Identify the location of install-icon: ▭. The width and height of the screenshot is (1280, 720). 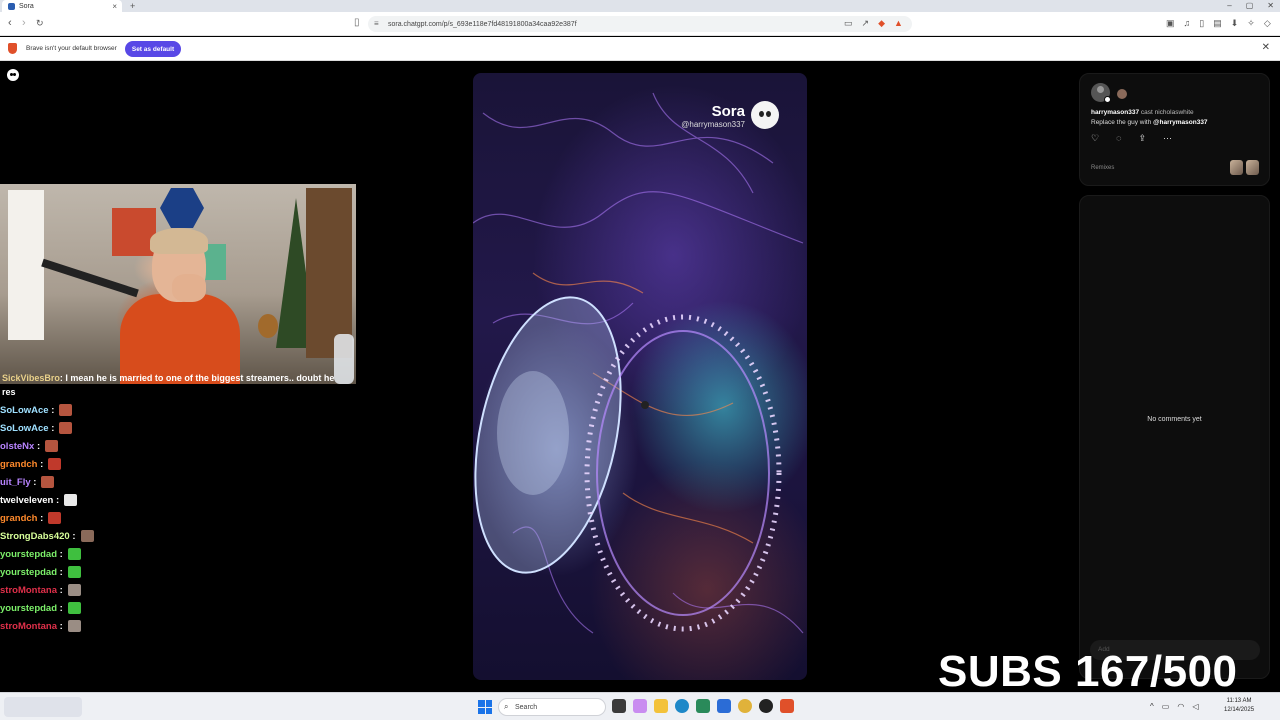
(848, 23).